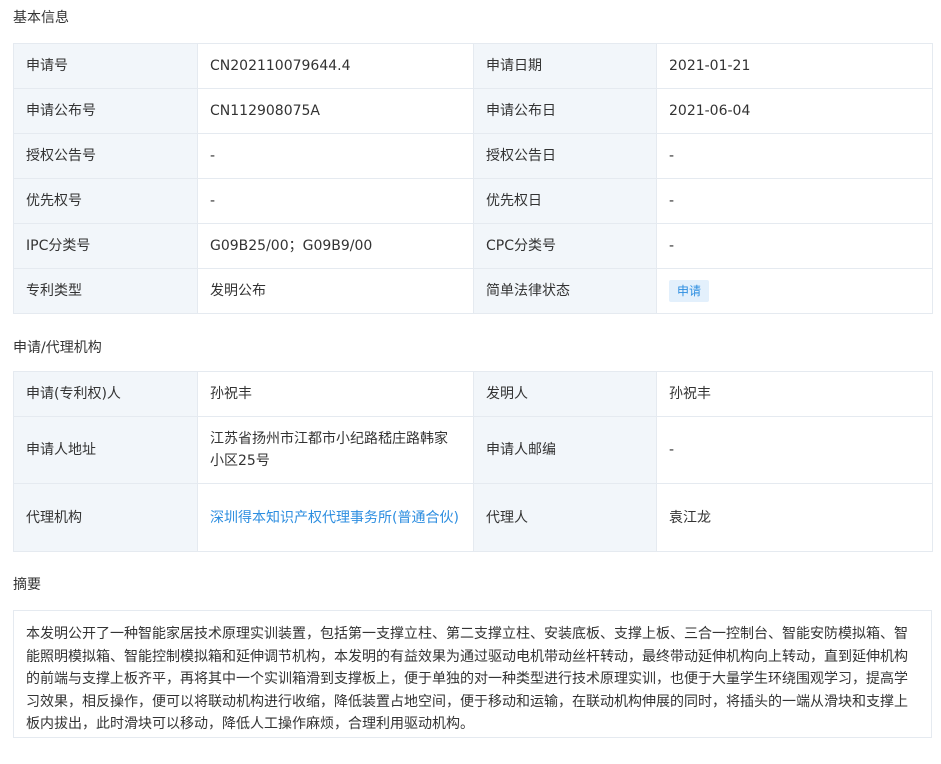  I want to click on inventor-value: 孙祝丰, so click(794, 394).